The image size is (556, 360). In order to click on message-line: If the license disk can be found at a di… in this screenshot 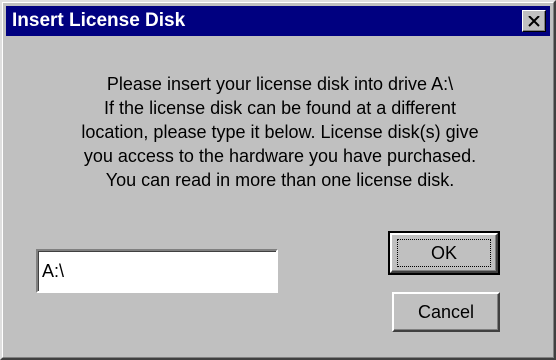, I will do `click(280, 108)`.